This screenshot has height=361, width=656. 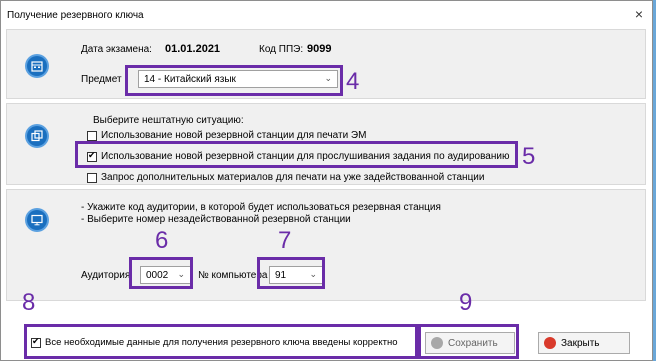 What do you see at coordinates (580, 343) in the screenshot?
I see `close-label: Закрыть` at bounding box center [580, 343].